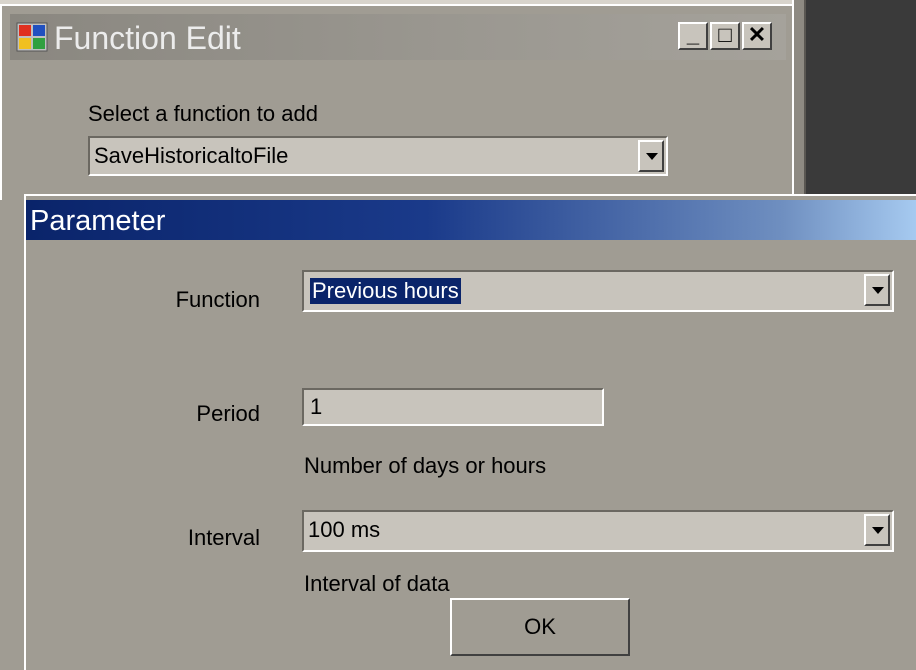 The height and width of the screenshot is (670, 916). Describe the element at coordinates (693, 36) in the screenshot. I see `minimize-button: _` at that location.